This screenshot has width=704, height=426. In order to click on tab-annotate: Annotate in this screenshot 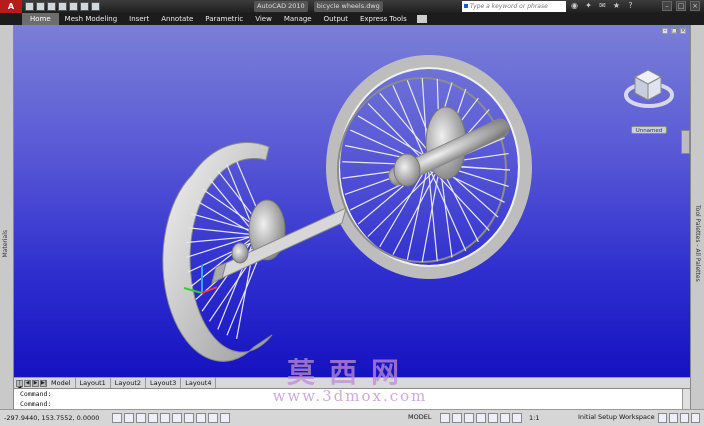, I will do `click(177, 19)`.